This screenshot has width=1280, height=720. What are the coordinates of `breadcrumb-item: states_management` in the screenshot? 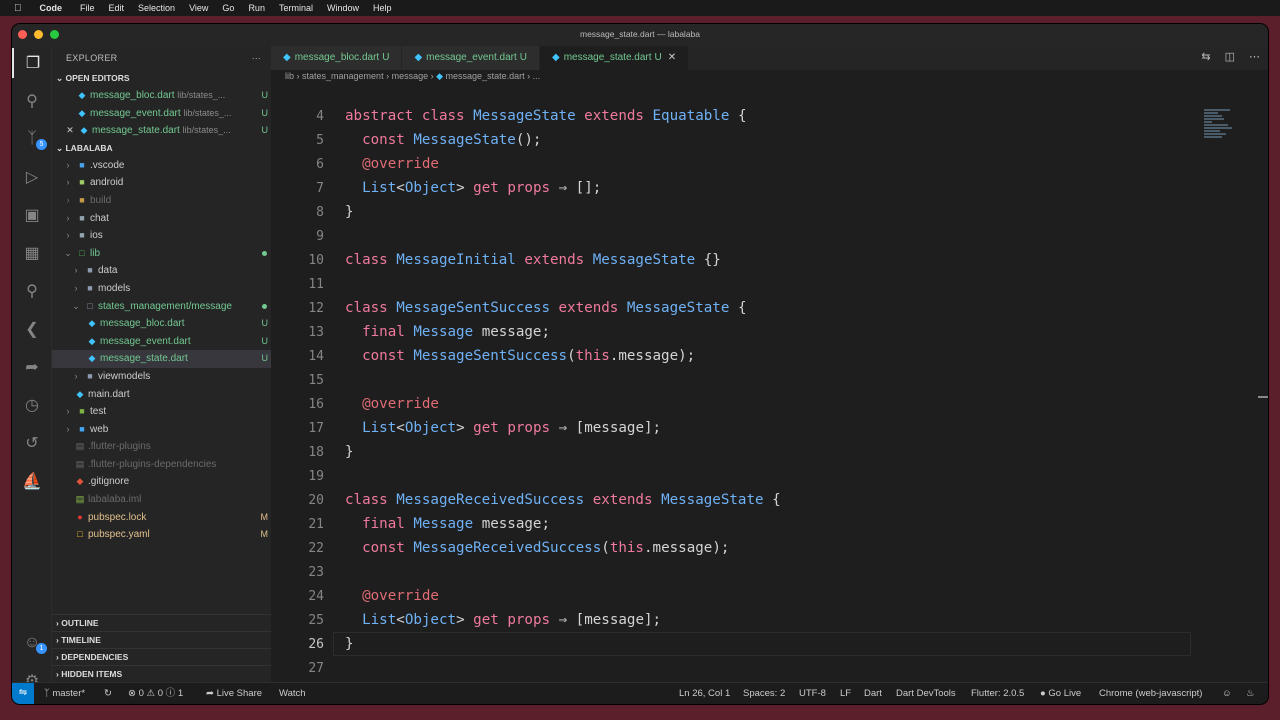 It's located at (343, 76).